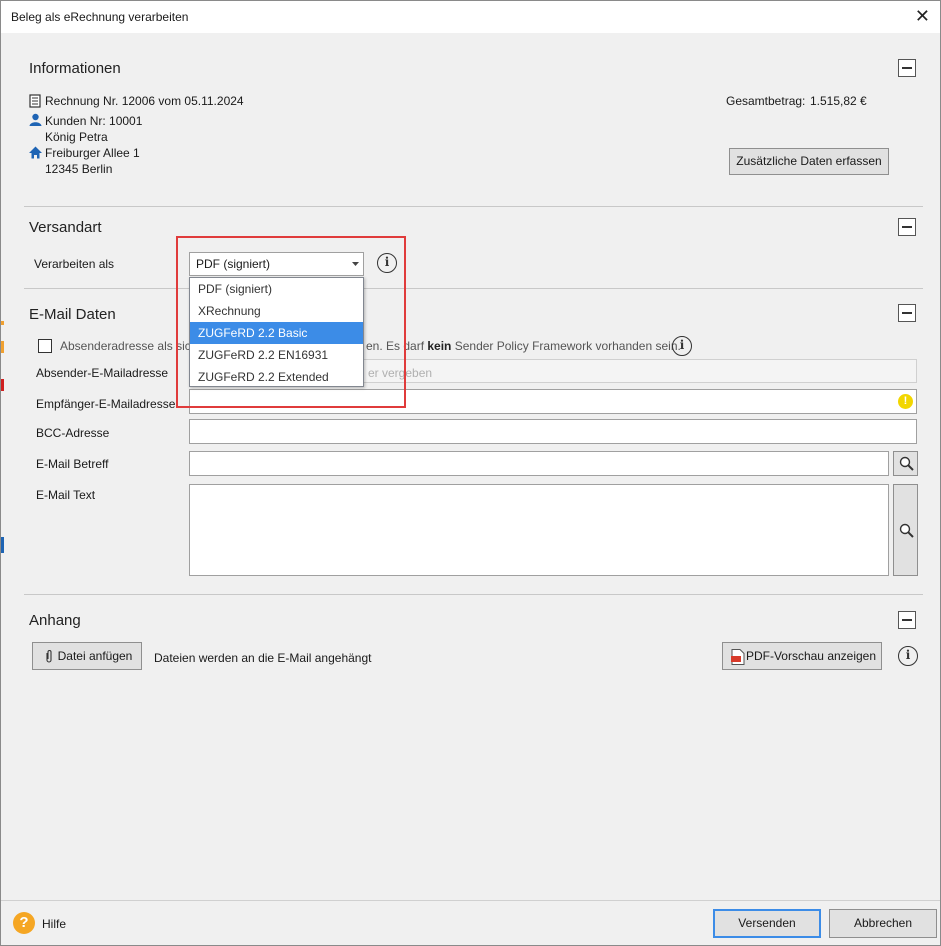  I want to click on attach-file-label: Datei anfügen, so click(95, 656).